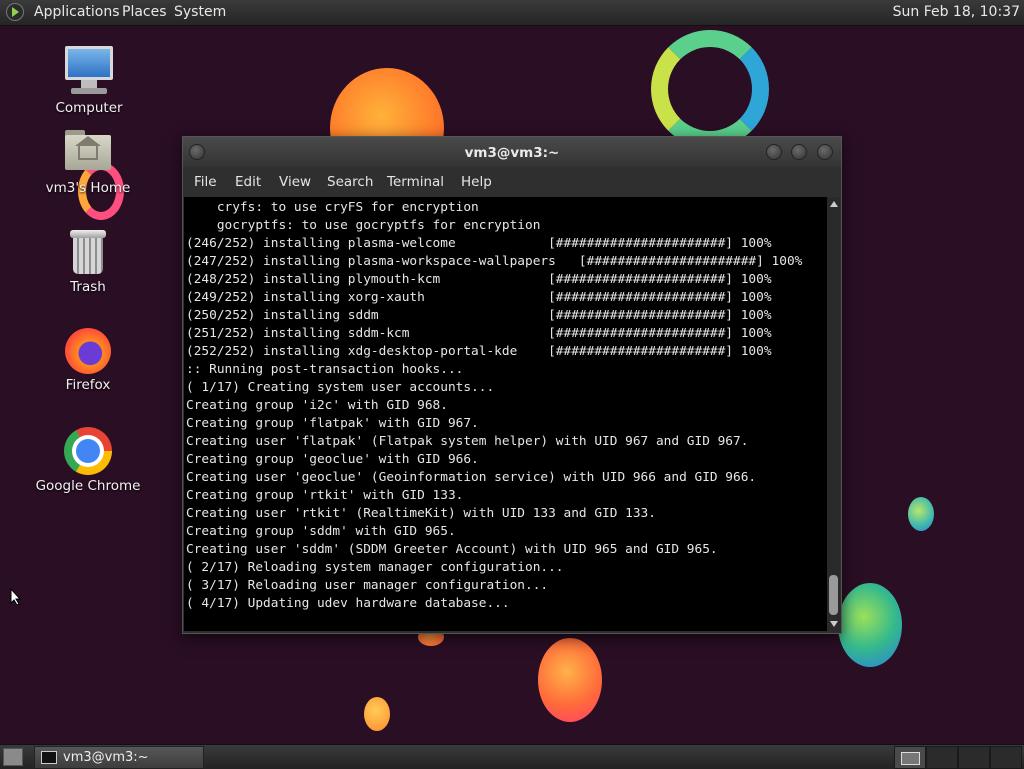 The image size is (1024, 769). What do you see at coordinates (799, 152) in the screenshot?
I see `maximize-button` at bounding box center [799, 152].